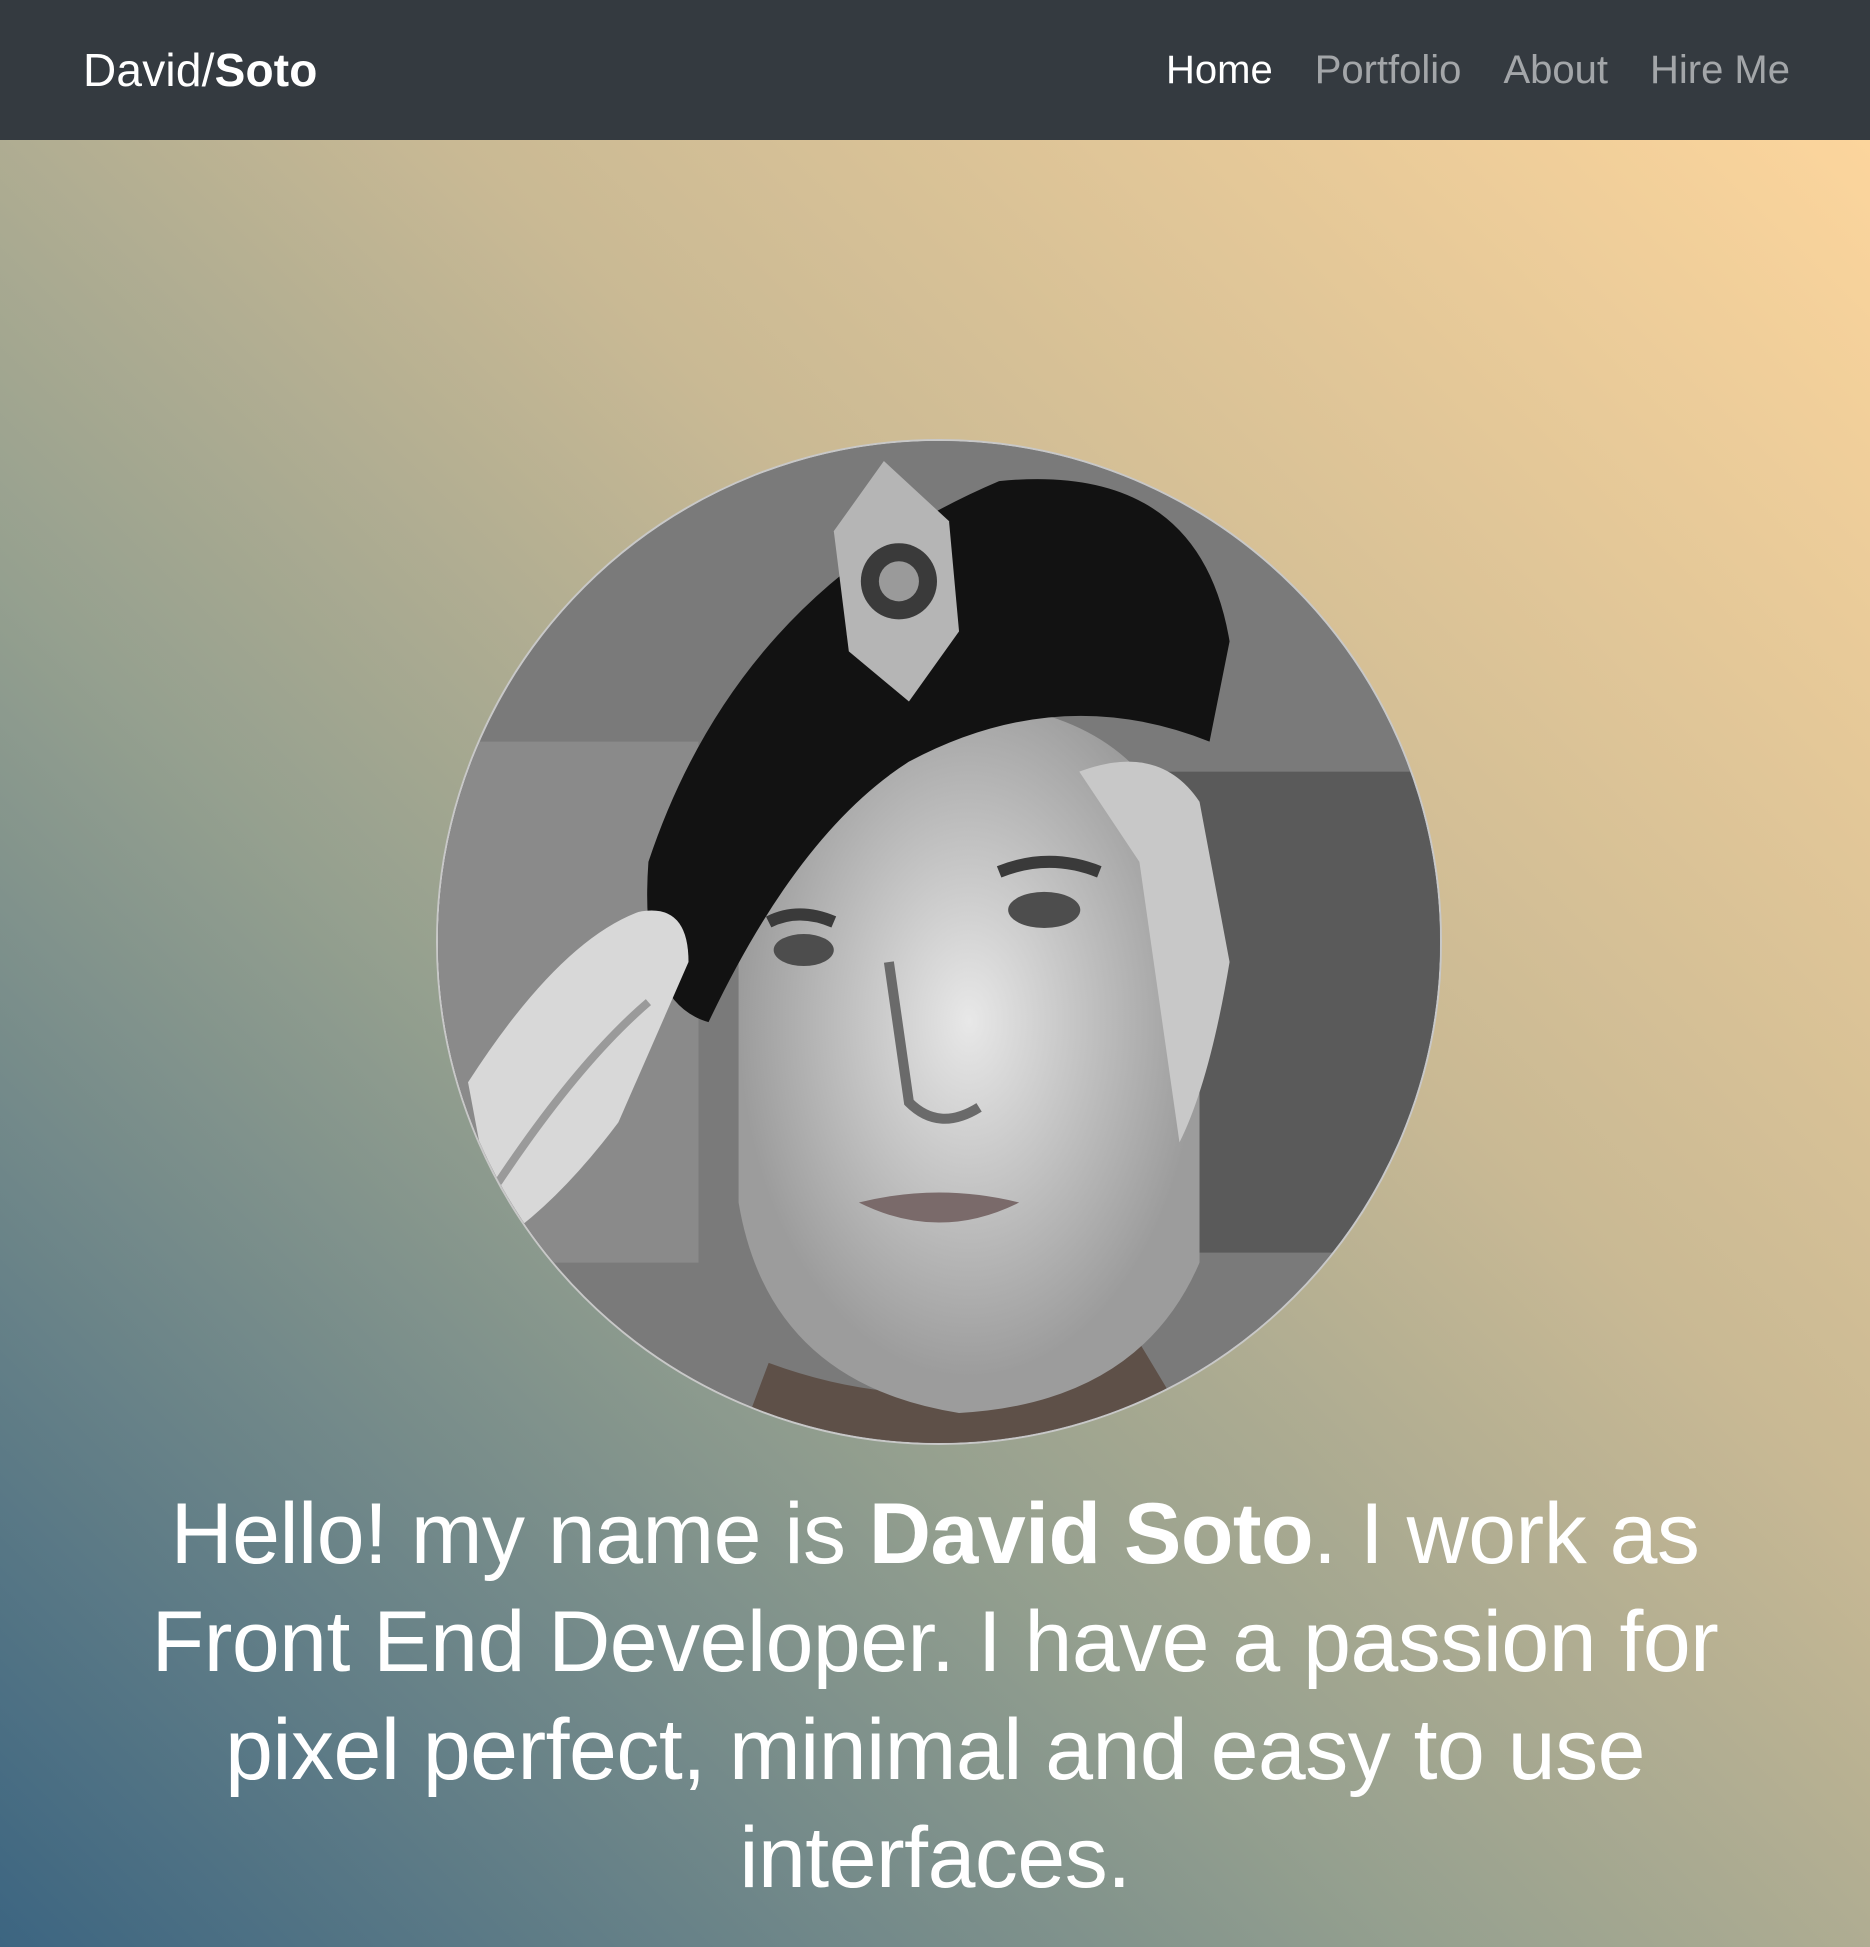 This screenshot has height=1947, width=1870. Describe the element at coordinates (1388, 70) in the screenshot. I see `nav-link-portfolio: Portfolio` at that location.